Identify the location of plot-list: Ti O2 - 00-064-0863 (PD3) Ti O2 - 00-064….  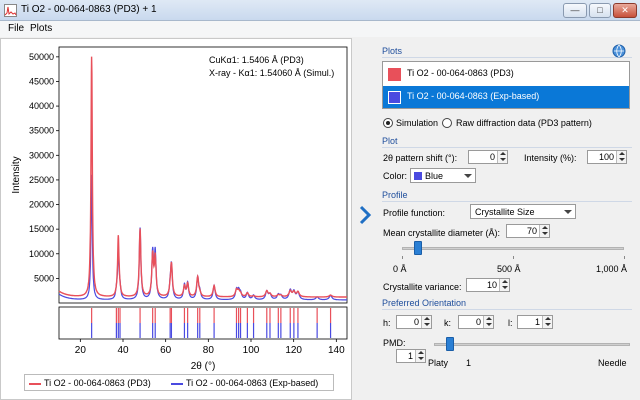
(506, 85).